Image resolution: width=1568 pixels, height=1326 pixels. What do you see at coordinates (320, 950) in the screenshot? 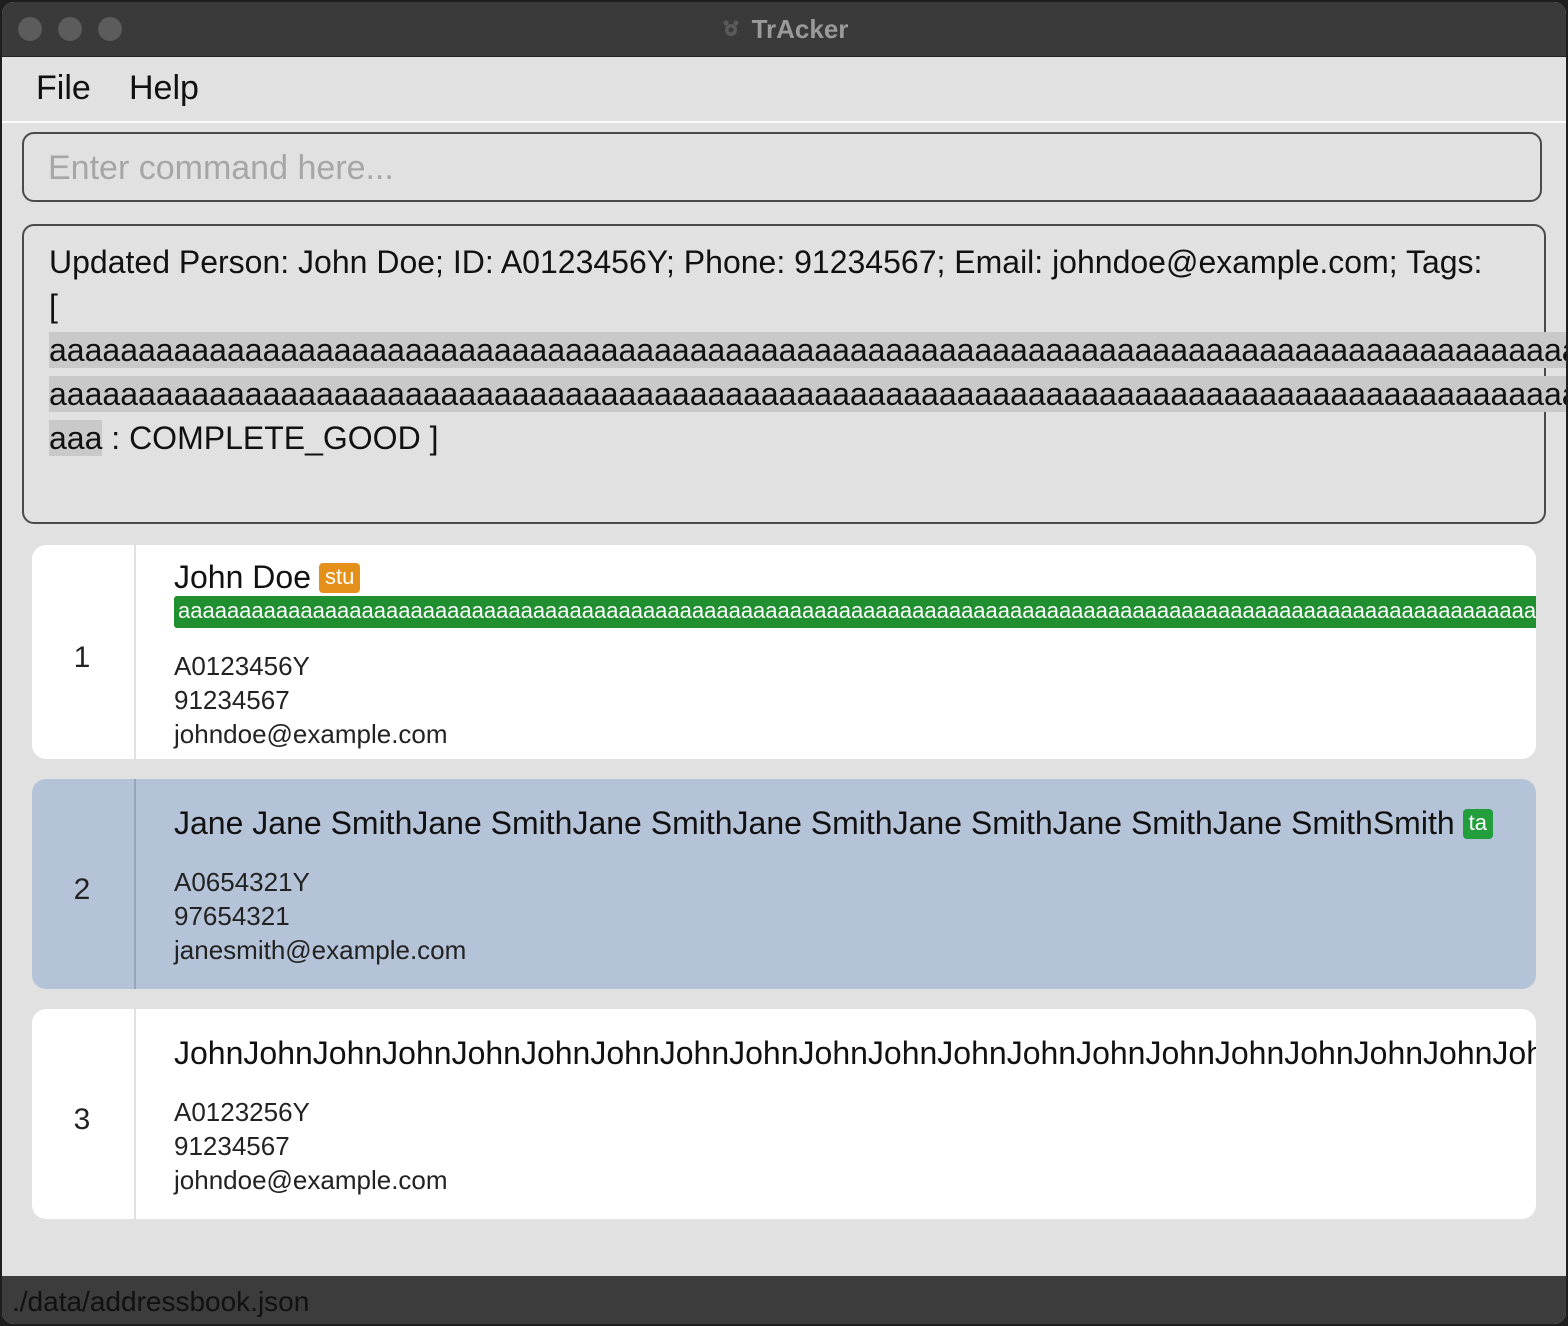
I see `person-email: janesmith@example.com` at bounding box center [320, 950].